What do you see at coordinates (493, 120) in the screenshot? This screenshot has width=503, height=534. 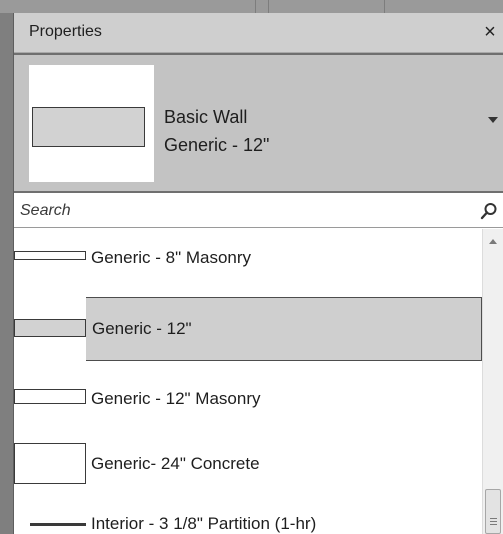 I see `chevron-down-icon` at bounding box center [493, 120].